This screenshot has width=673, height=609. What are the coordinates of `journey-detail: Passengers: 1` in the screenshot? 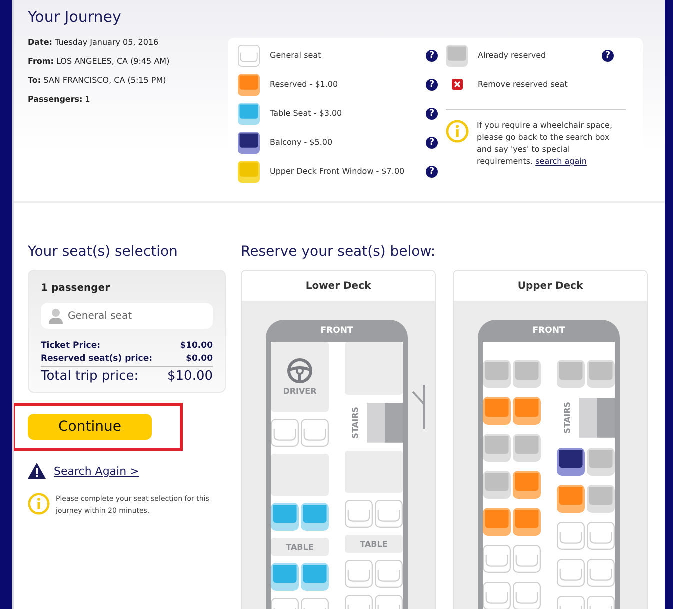 It's located at (60, 99).